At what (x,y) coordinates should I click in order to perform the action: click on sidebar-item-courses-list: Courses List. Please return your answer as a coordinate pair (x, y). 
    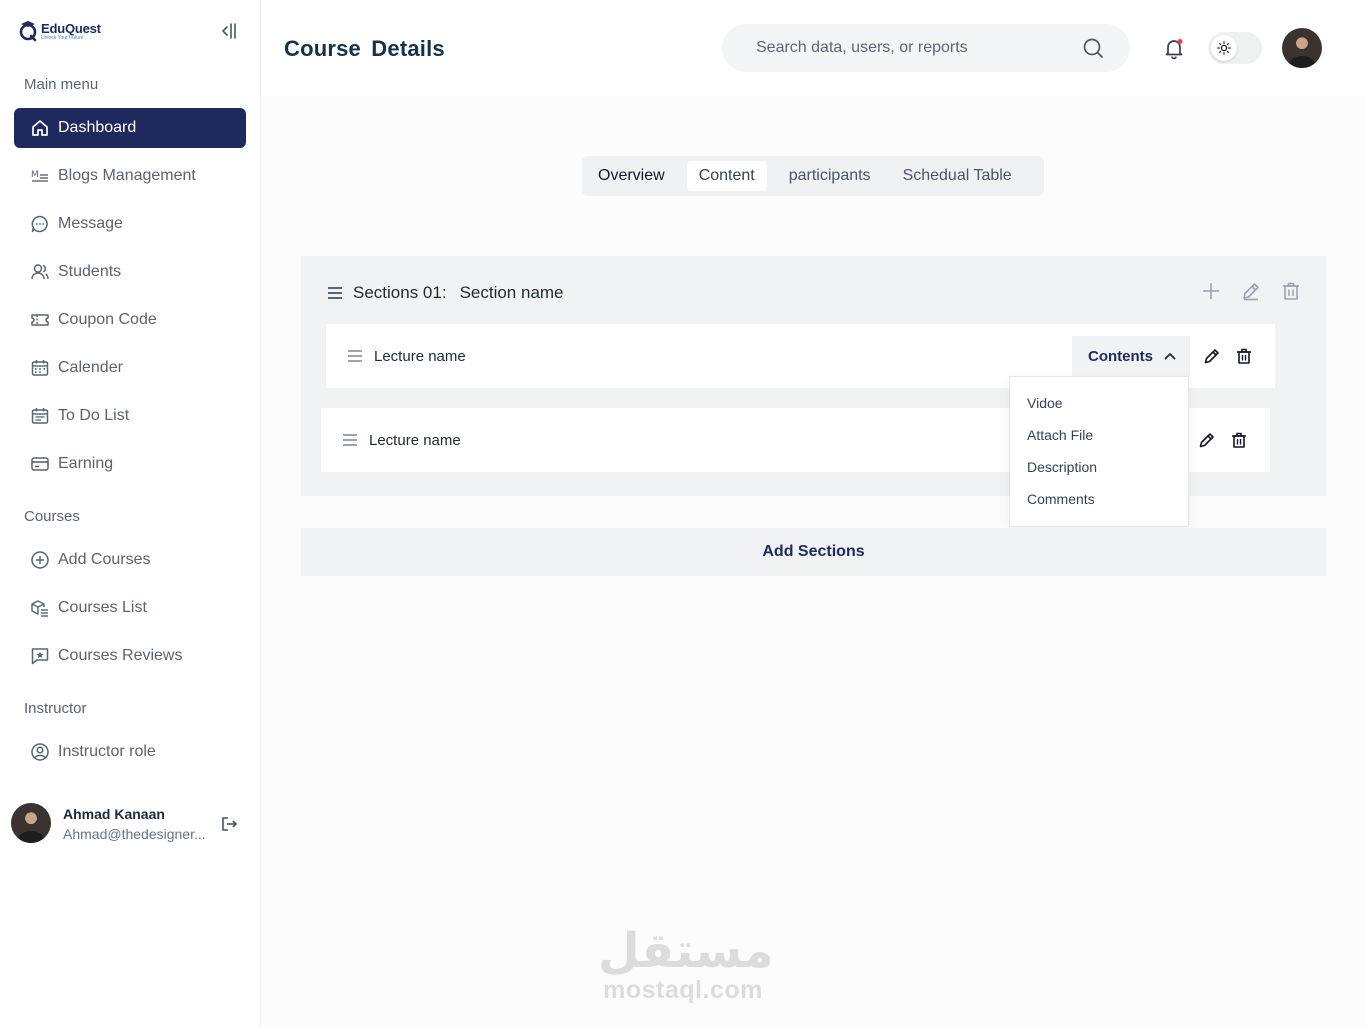
    Looking at the image, I should click on (130, 608).